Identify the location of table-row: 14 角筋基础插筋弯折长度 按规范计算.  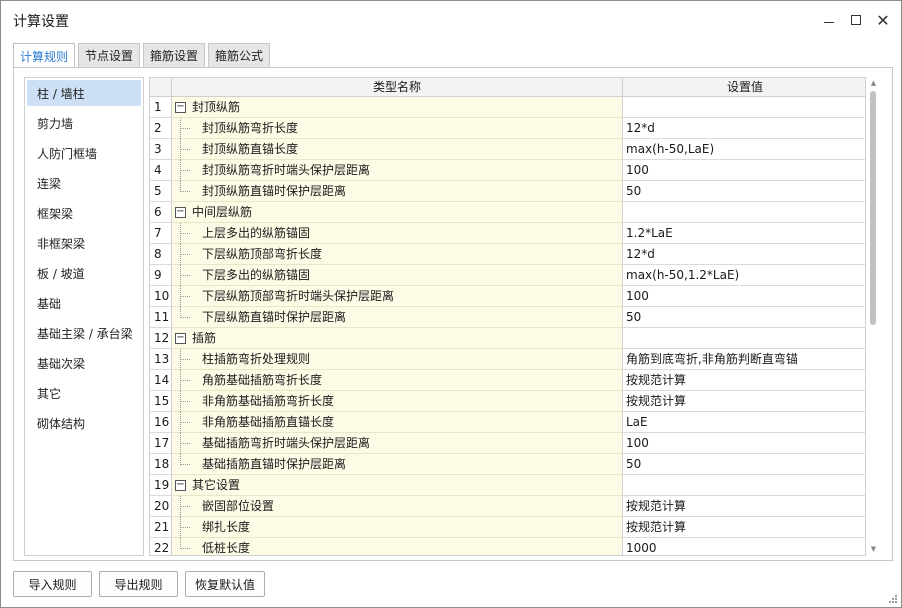
(507, 380).